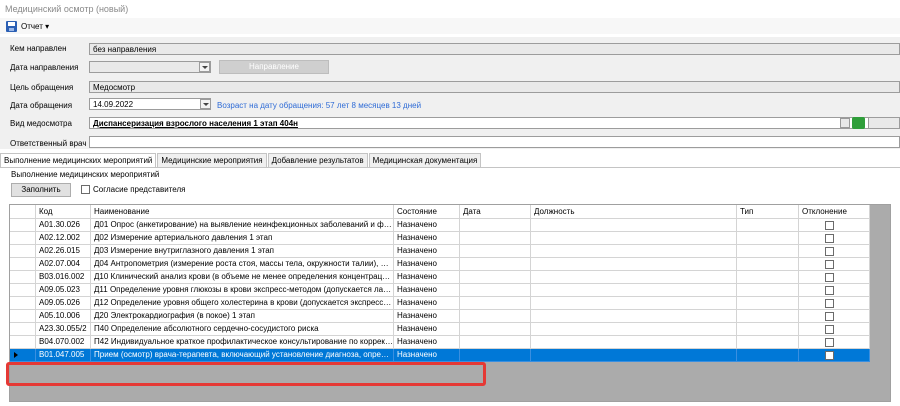 This screenshot has height=406, width=900. What do you see at coordinates (845, 123) in the screenshot?
I see `clear-icon` at bounding box center [845, 123].